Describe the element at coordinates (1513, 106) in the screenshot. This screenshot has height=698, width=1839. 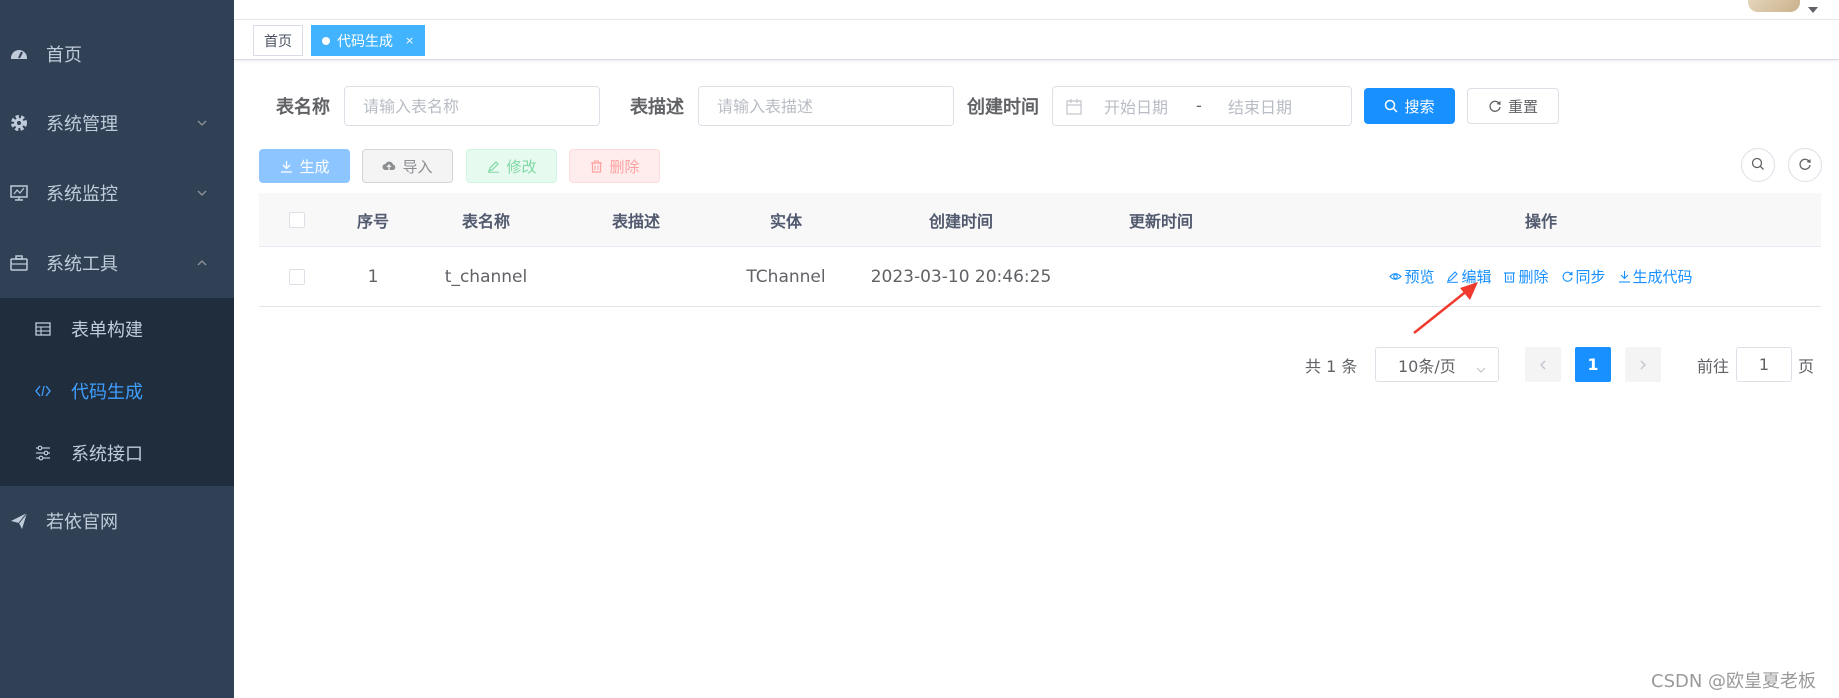
I see `reset-button: 重置` at that location.